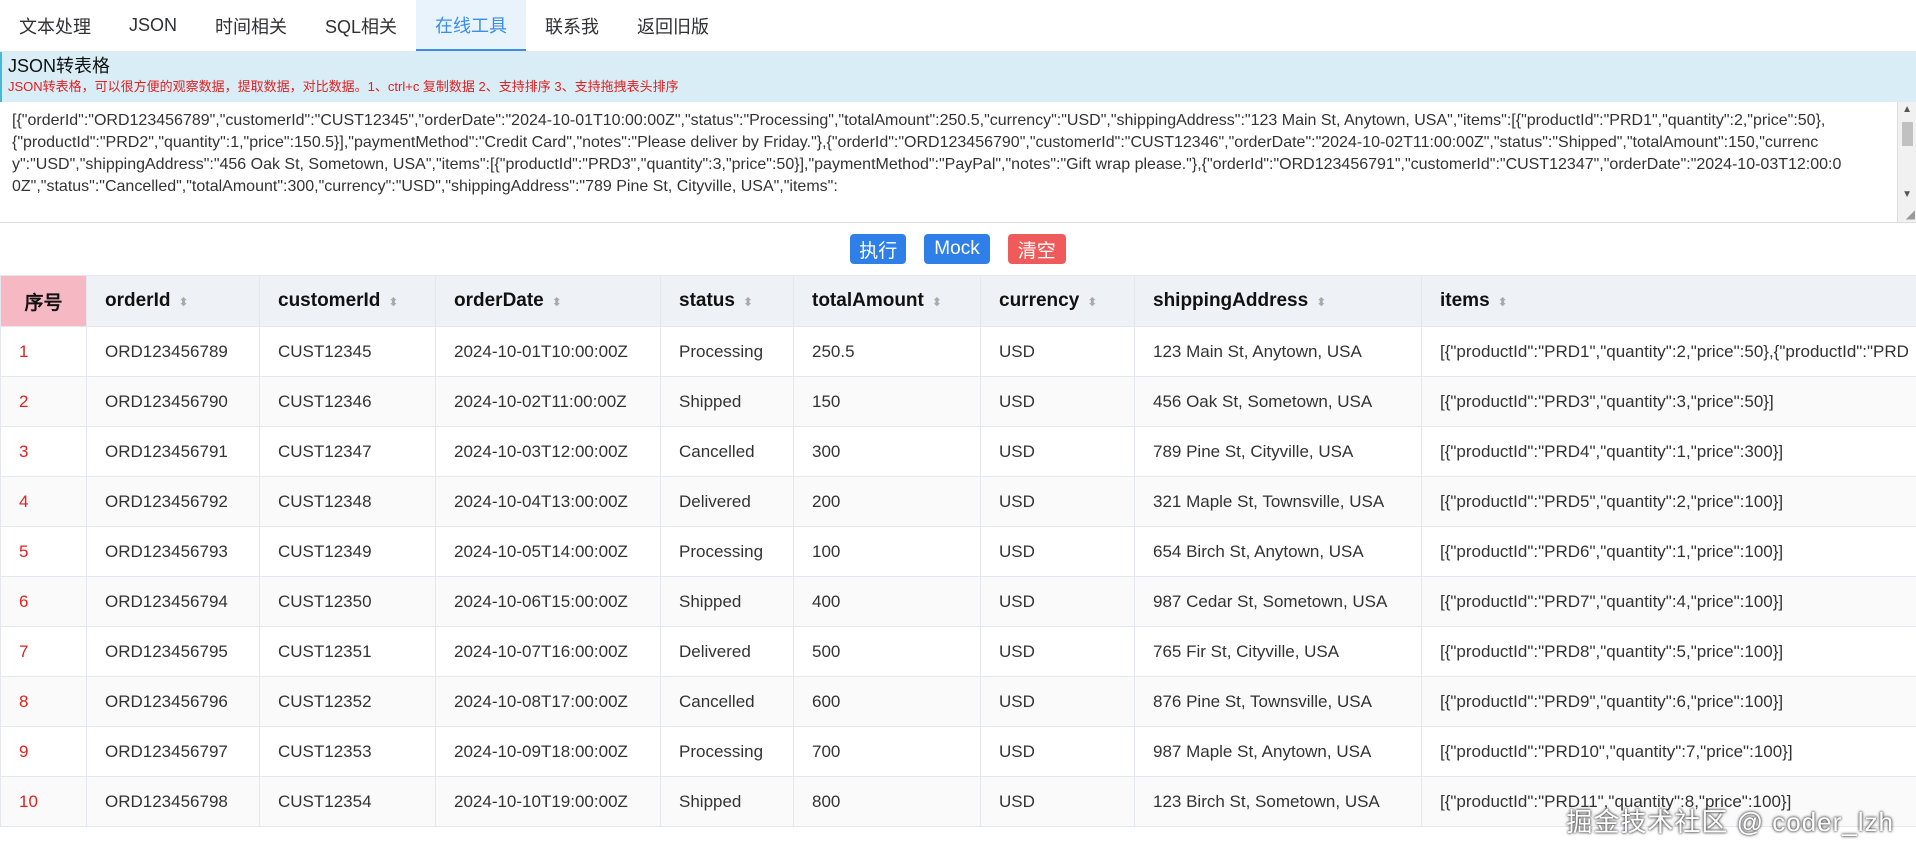  What do you see at coordinates (44, 702) in the screenshot?
I see `table-cell-index: 8` at bounding box center [44, 702].